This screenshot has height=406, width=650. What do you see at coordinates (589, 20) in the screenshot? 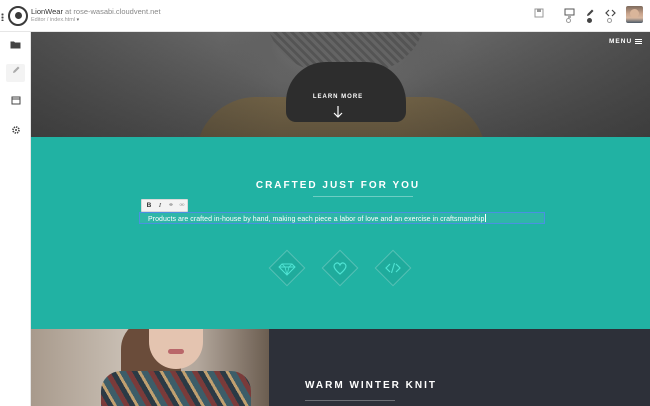
I see `edit-status-dot` at bounding box center [589, 20].